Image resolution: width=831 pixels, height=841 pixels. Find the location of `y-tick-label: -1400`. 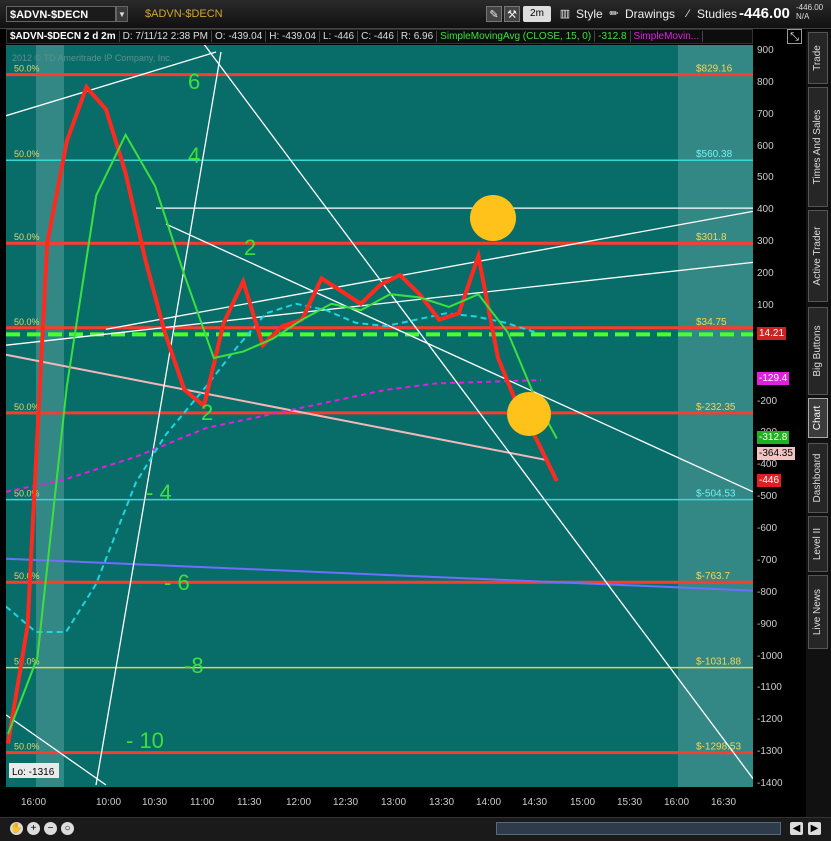

y-tick-label: -1400 is located at coordinates (770, 783).